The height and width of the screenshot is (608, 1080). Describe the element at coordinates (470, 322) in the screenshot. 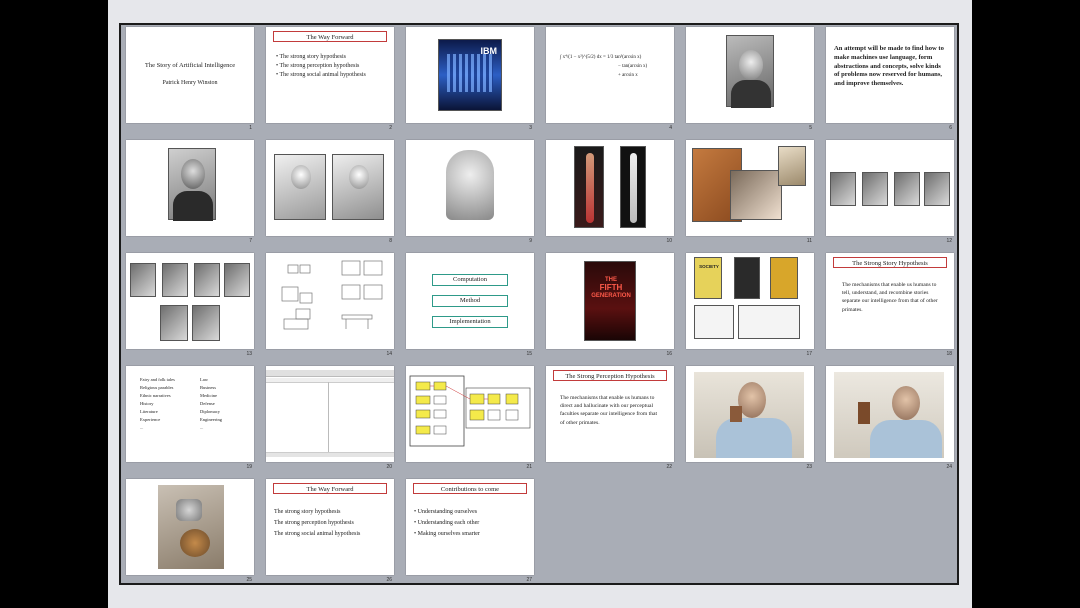

I see `box-implementation: Implementation` at that location.